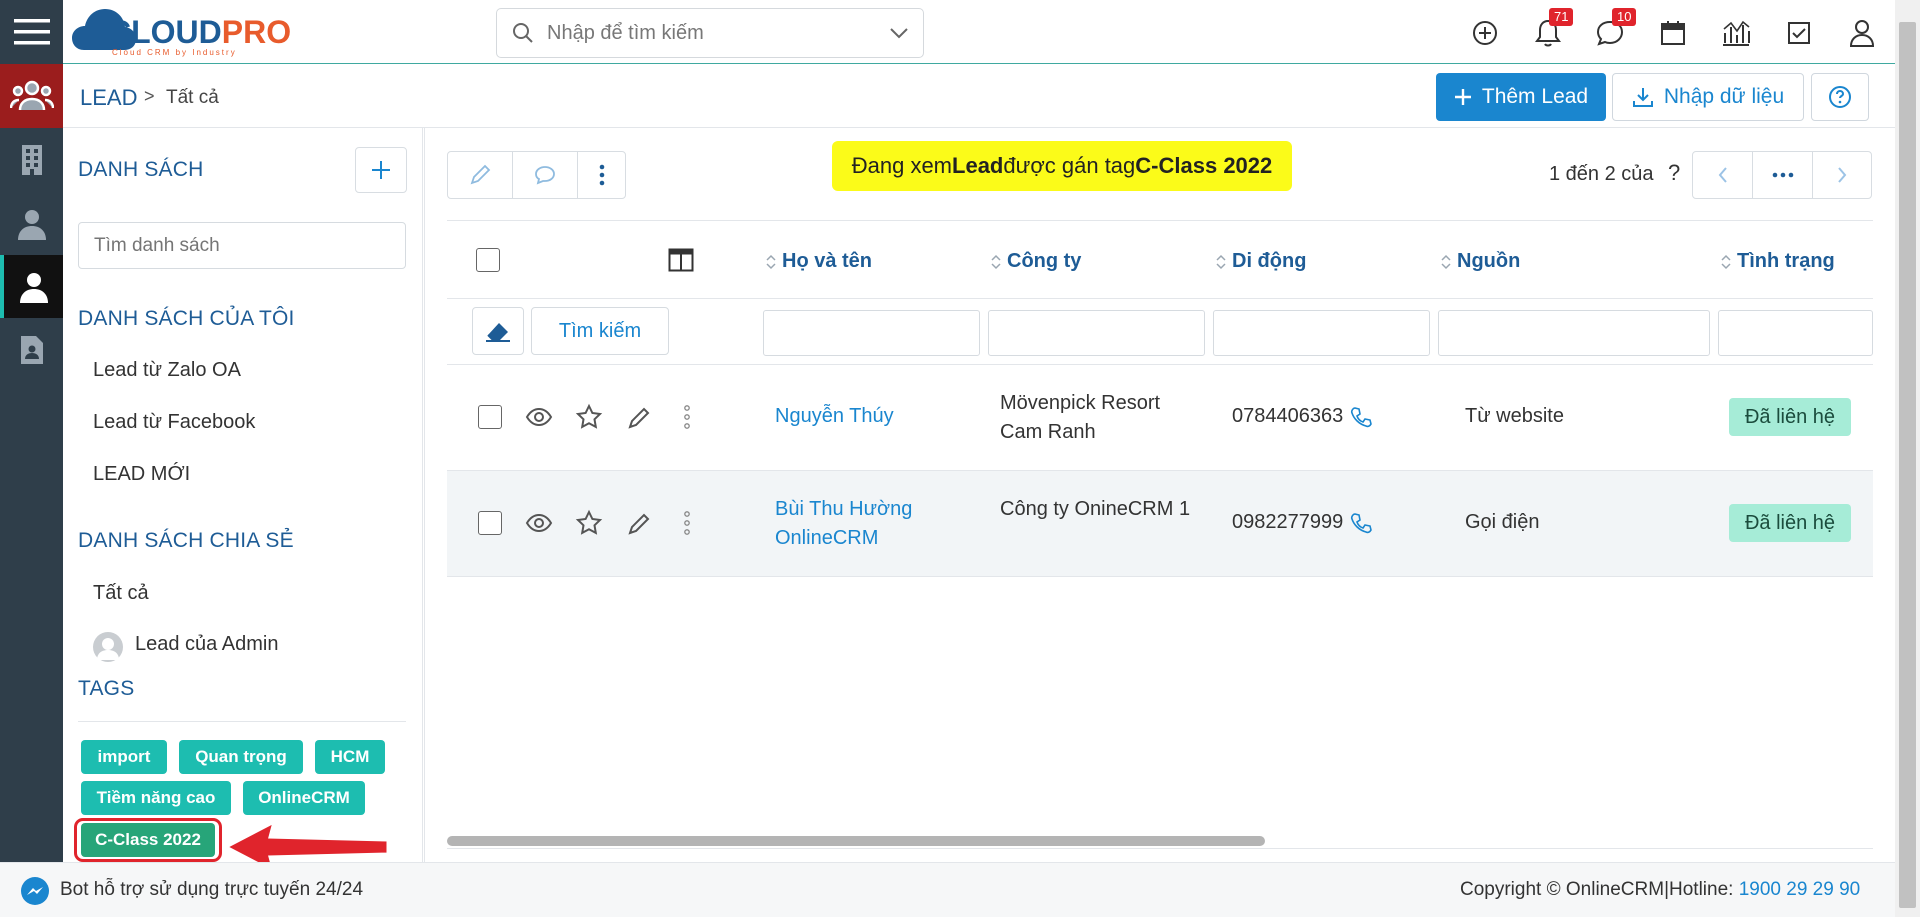  I want to click on rail-leads-group-icon, so click(31, 96).